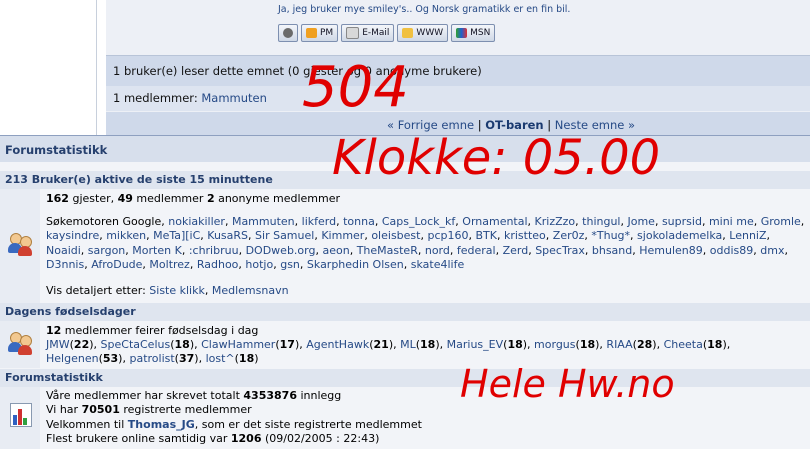 This screenshot has height=449, width=810. I want to click on www-button: WWW, so click(423, 33).